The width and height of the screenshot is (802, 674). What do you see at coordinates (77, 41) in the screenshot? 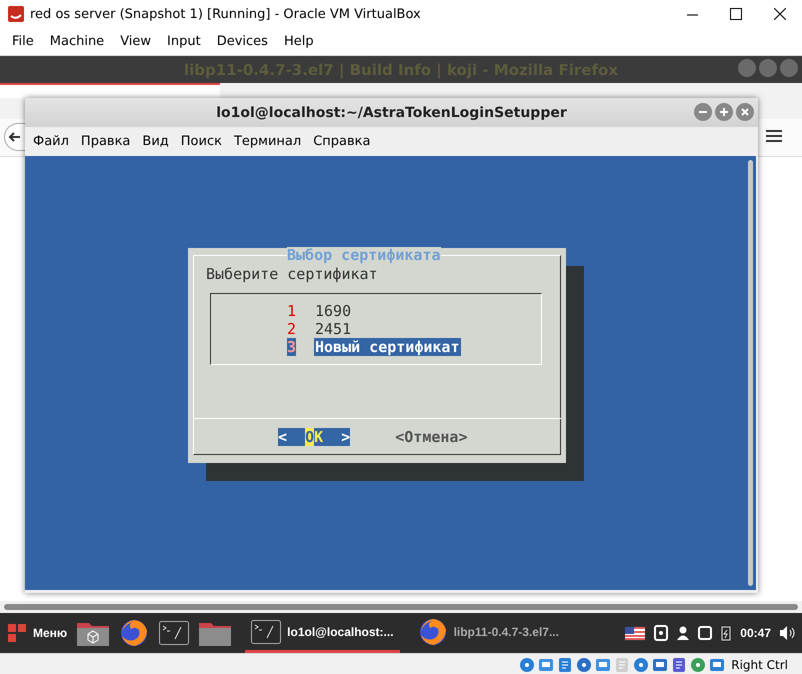
I see `menu-item: Machine` at bounding box center [77, 41].